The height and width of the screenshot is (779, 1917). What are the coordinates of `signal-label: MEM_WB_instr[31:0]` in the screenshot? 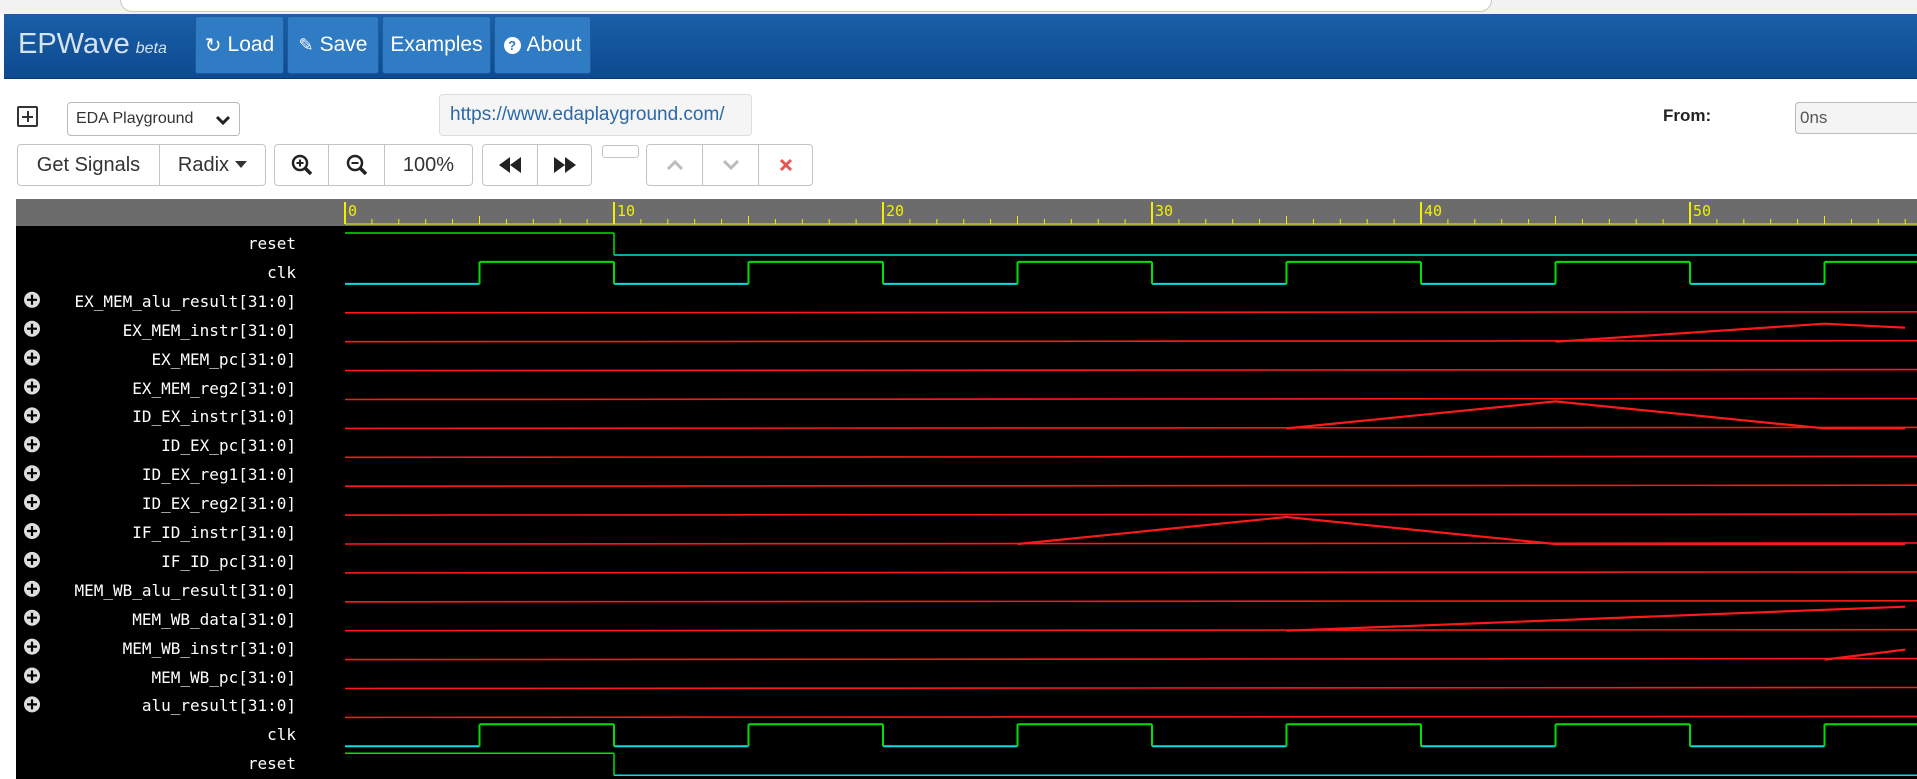 It's located at (166, 648).